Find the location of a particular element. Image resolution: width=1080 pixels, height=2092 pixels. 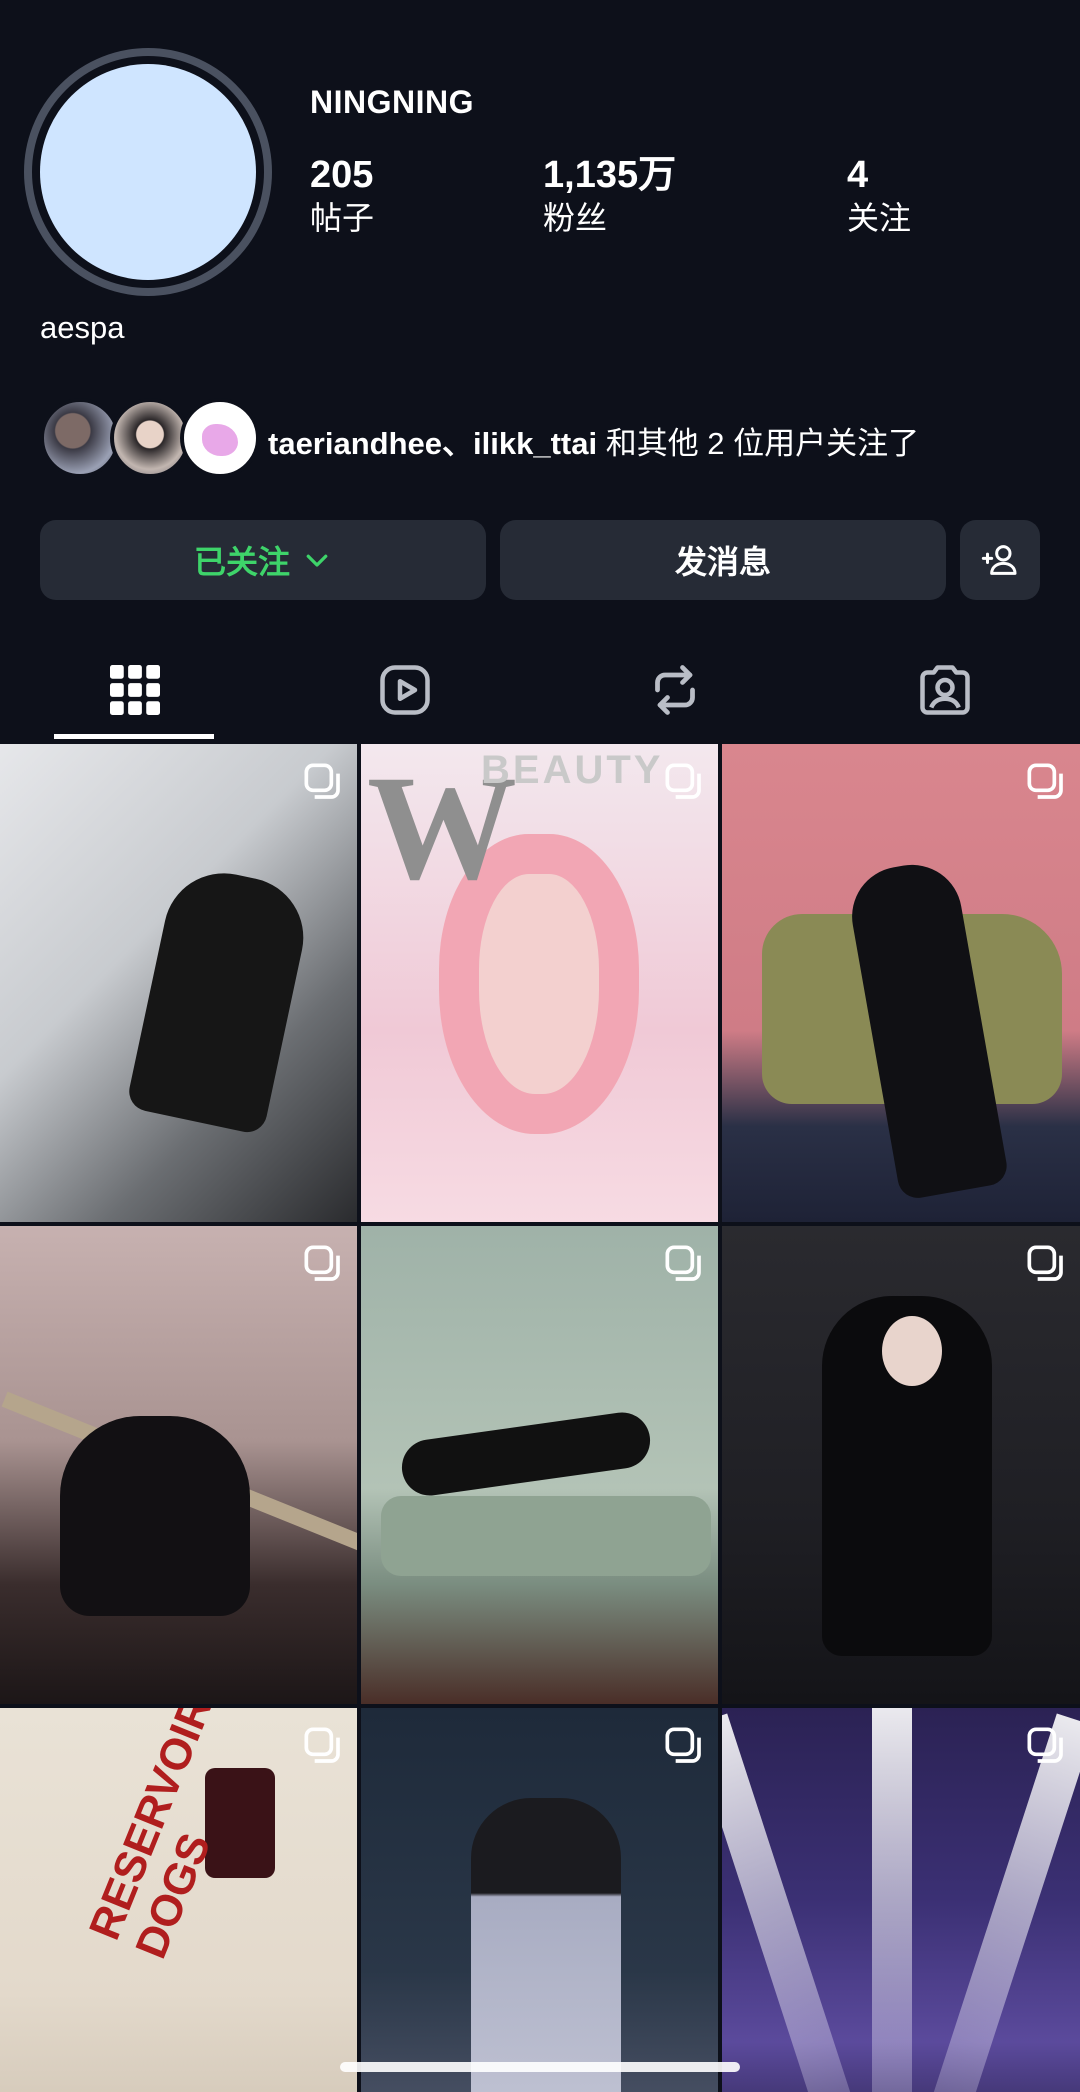

mutual-followers-text: taeriandhee、ilikk_ttai 和其他 2 位用户关注了 is located at coordinates (593, 440).